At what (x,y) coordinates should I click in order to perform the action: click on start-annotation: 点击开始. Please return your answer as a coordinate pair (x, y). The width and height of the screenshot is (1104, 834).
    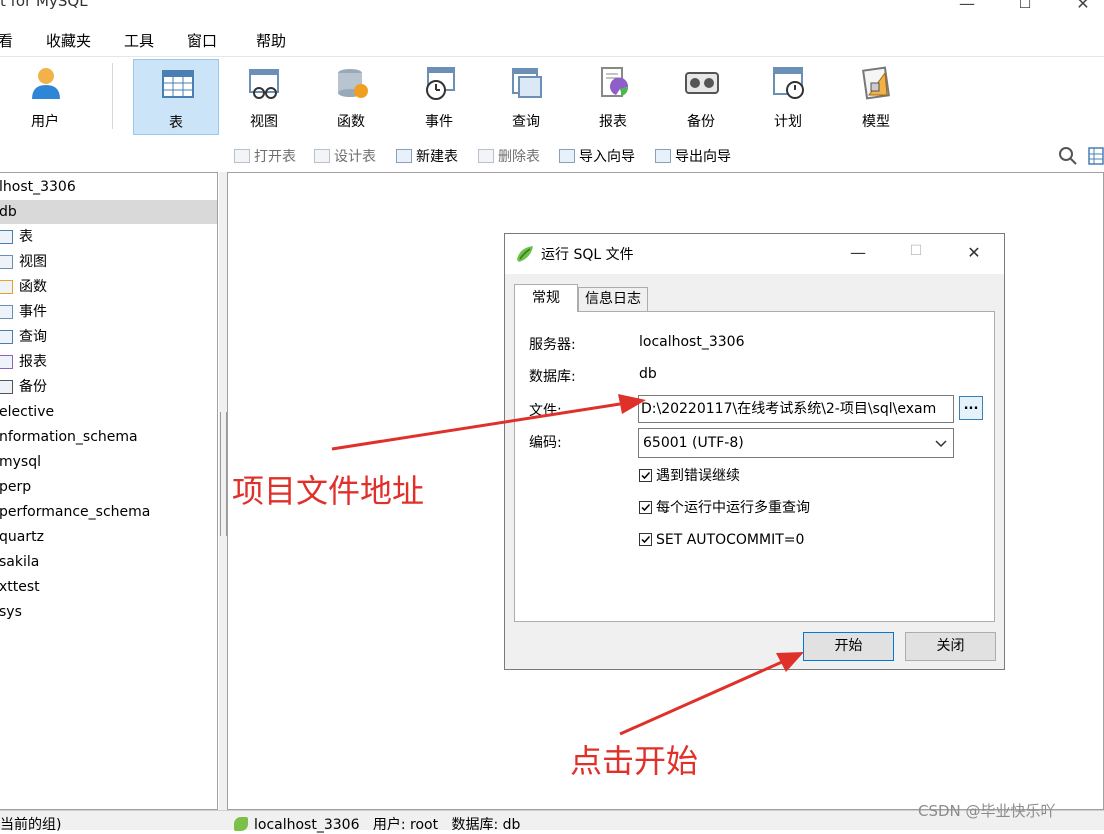
    Looking at the image, I should click on (634, 761).